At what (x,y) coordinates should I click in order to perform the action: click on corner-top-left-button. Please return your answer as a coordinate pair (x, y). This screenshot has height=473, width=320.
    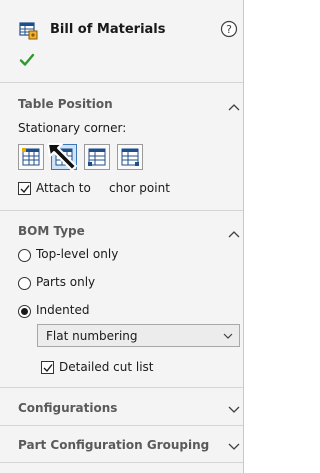
    Looking at the image, I should click on (31, 157).